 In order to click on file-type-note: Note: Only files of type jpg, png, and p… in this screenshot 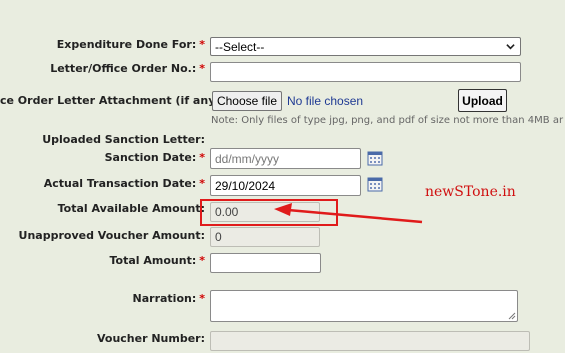, I will do `click(387, 120)`.